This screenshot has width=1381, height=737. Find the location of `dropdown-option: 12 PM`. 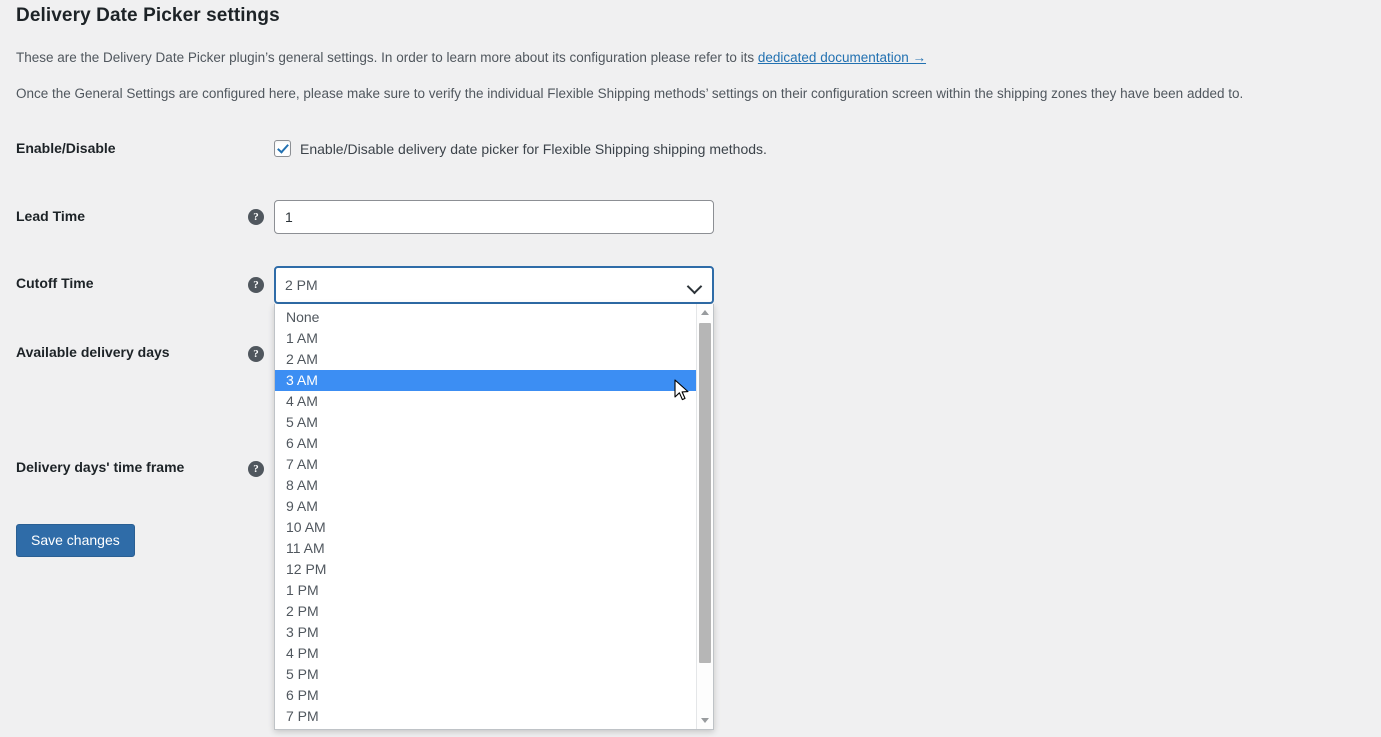

dropdown-option: 12 PM is located at coordinates (485, 569).